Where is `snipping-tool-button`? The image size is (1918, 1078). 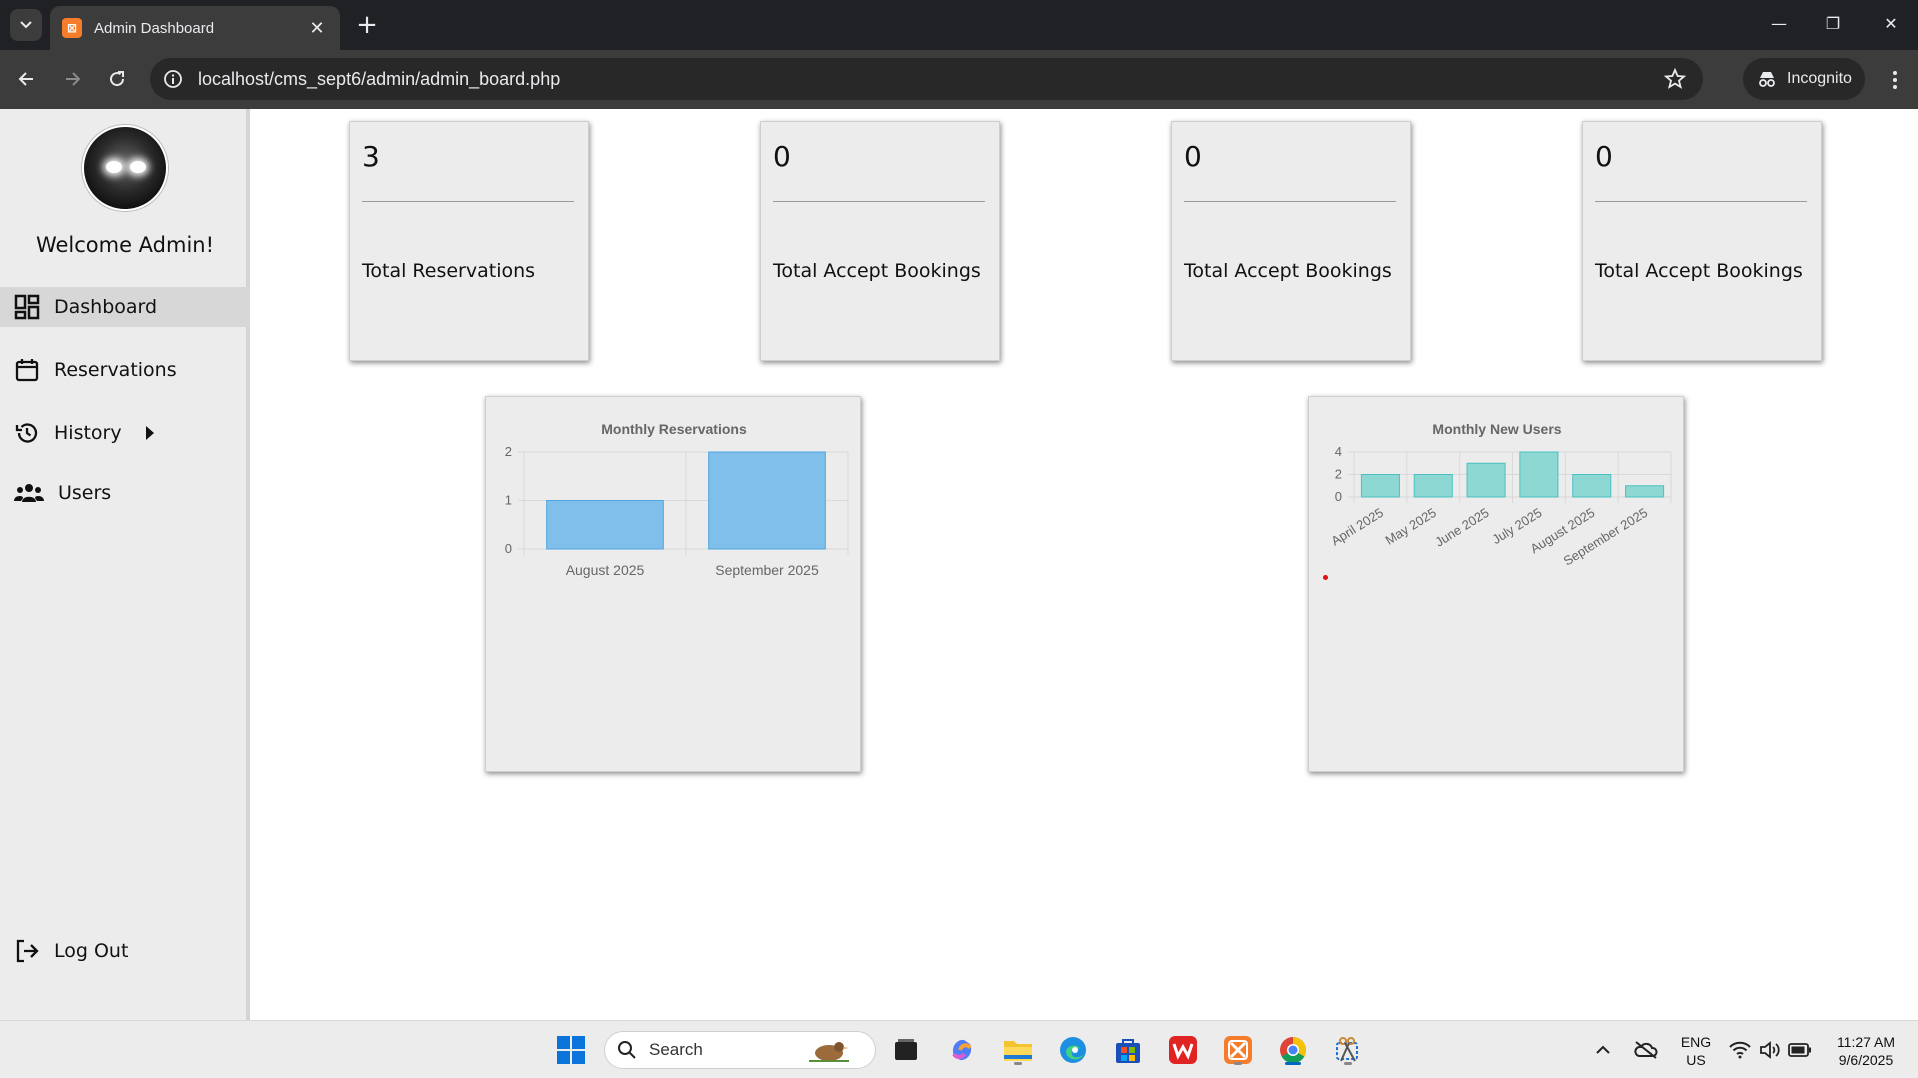
snipping-tool-button is located at coordinates (1348, 1050).